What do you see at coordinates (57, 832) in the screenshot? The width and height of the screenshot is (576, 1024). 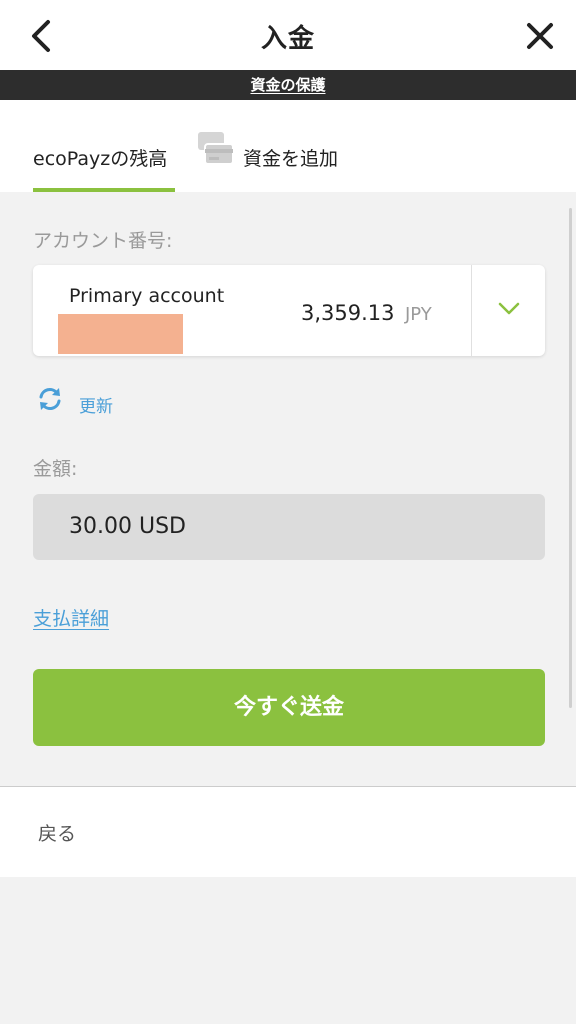 I see `back-link: 戻る` at bounding box center [57, 832].